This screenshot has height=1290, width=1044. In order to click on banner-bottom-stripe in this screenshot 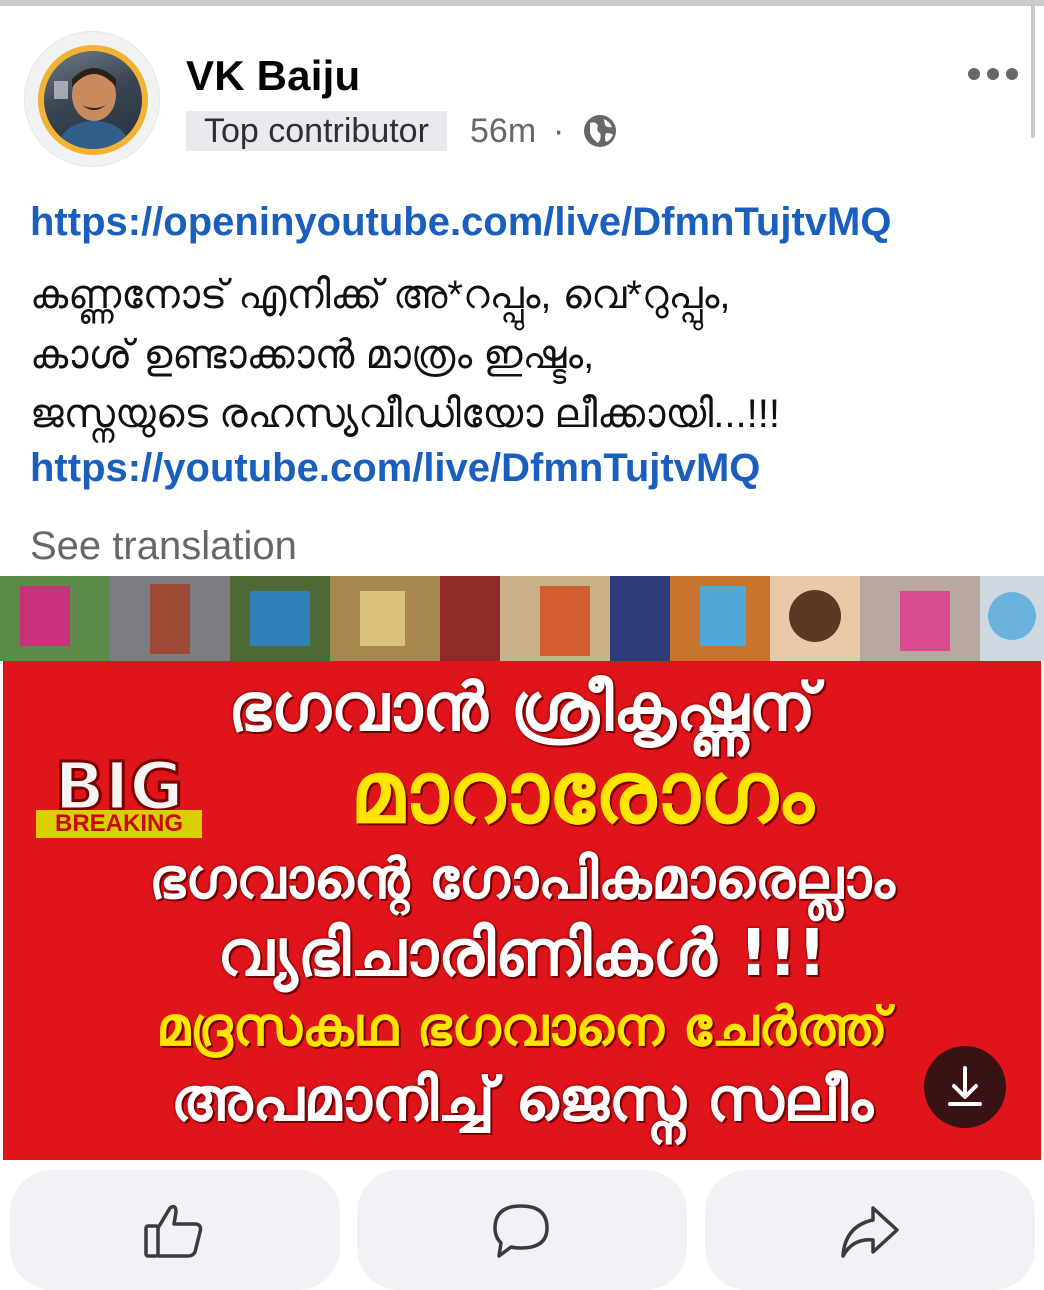, I will do `click(522, 1155)`.